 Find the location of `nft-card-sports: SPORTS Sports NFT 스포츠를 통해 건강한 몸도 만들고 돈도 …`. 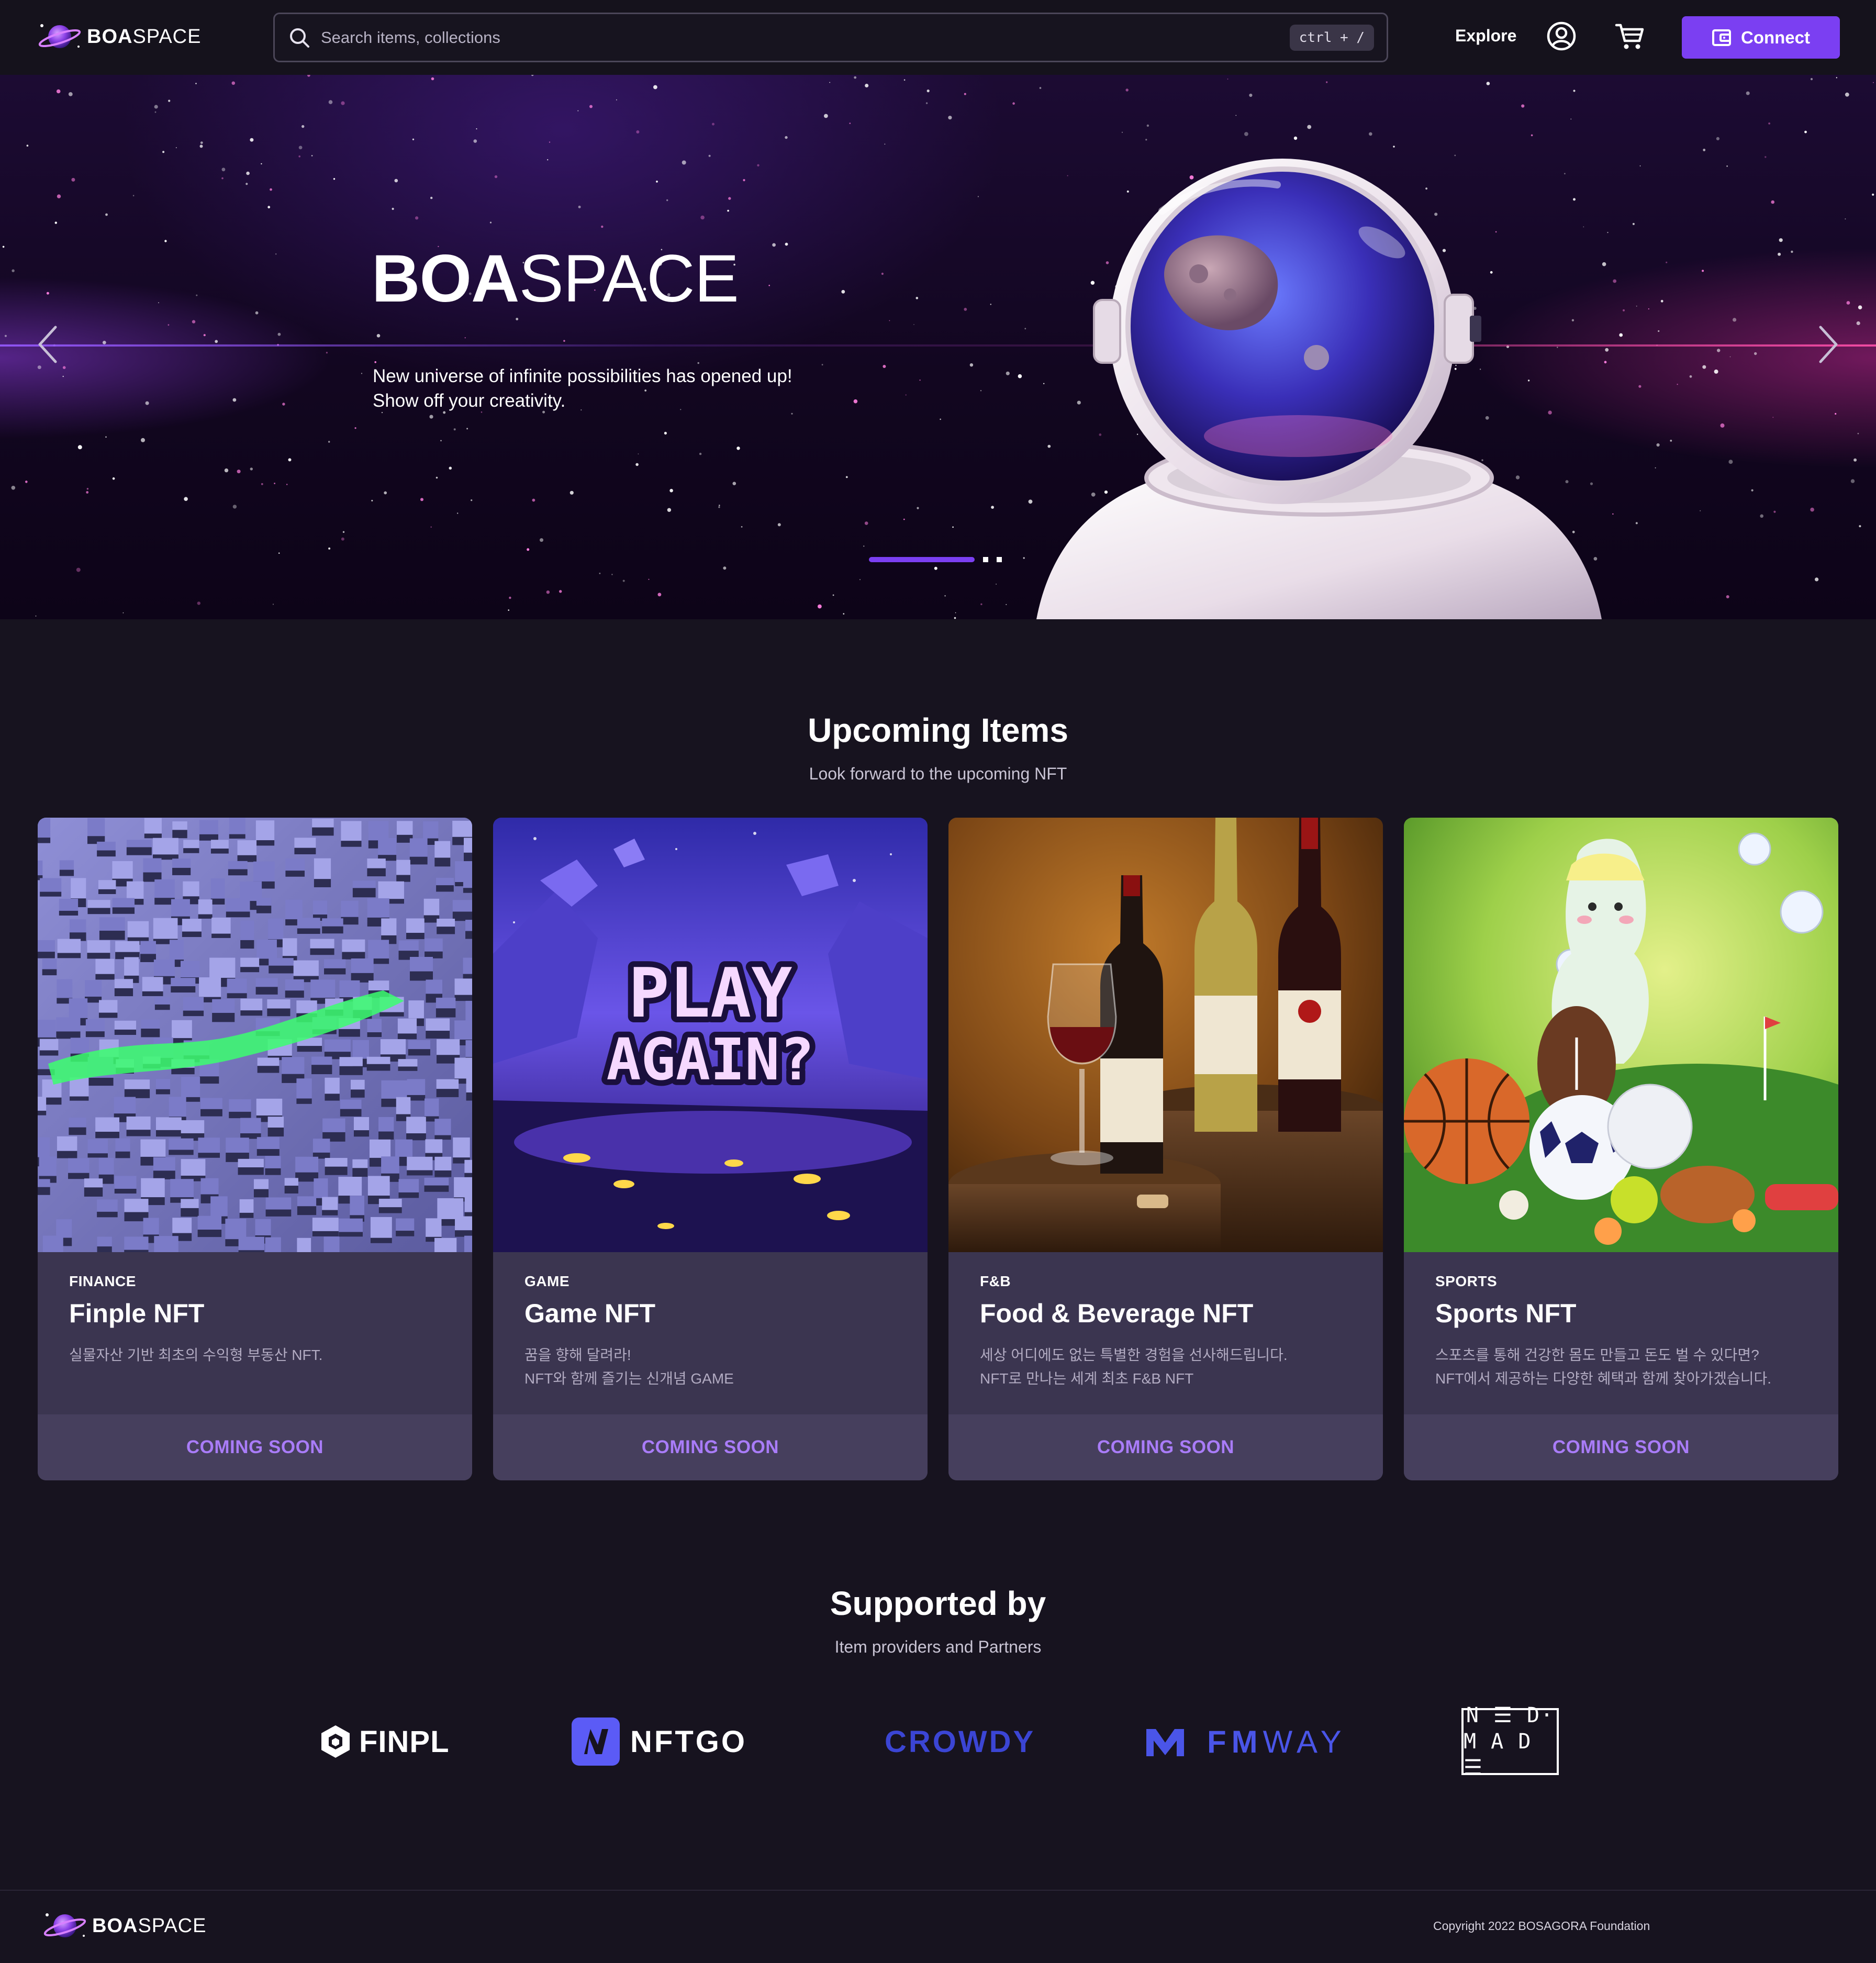

nft-card-sports: SPORTS Sports NFT 스포츠를 통해 건강한 몸도 만들고 돈도 … is located at coordinates (1621, 1149).